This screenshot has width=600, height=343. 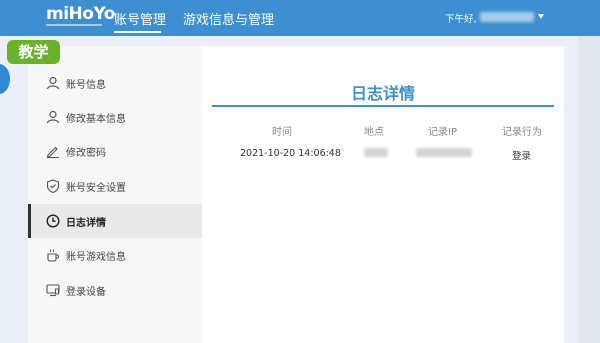 What do you see at coordinates (33, 52) in the screenshot?
I see `tutorial-badge: 教学` at bounding box center [33, 52].